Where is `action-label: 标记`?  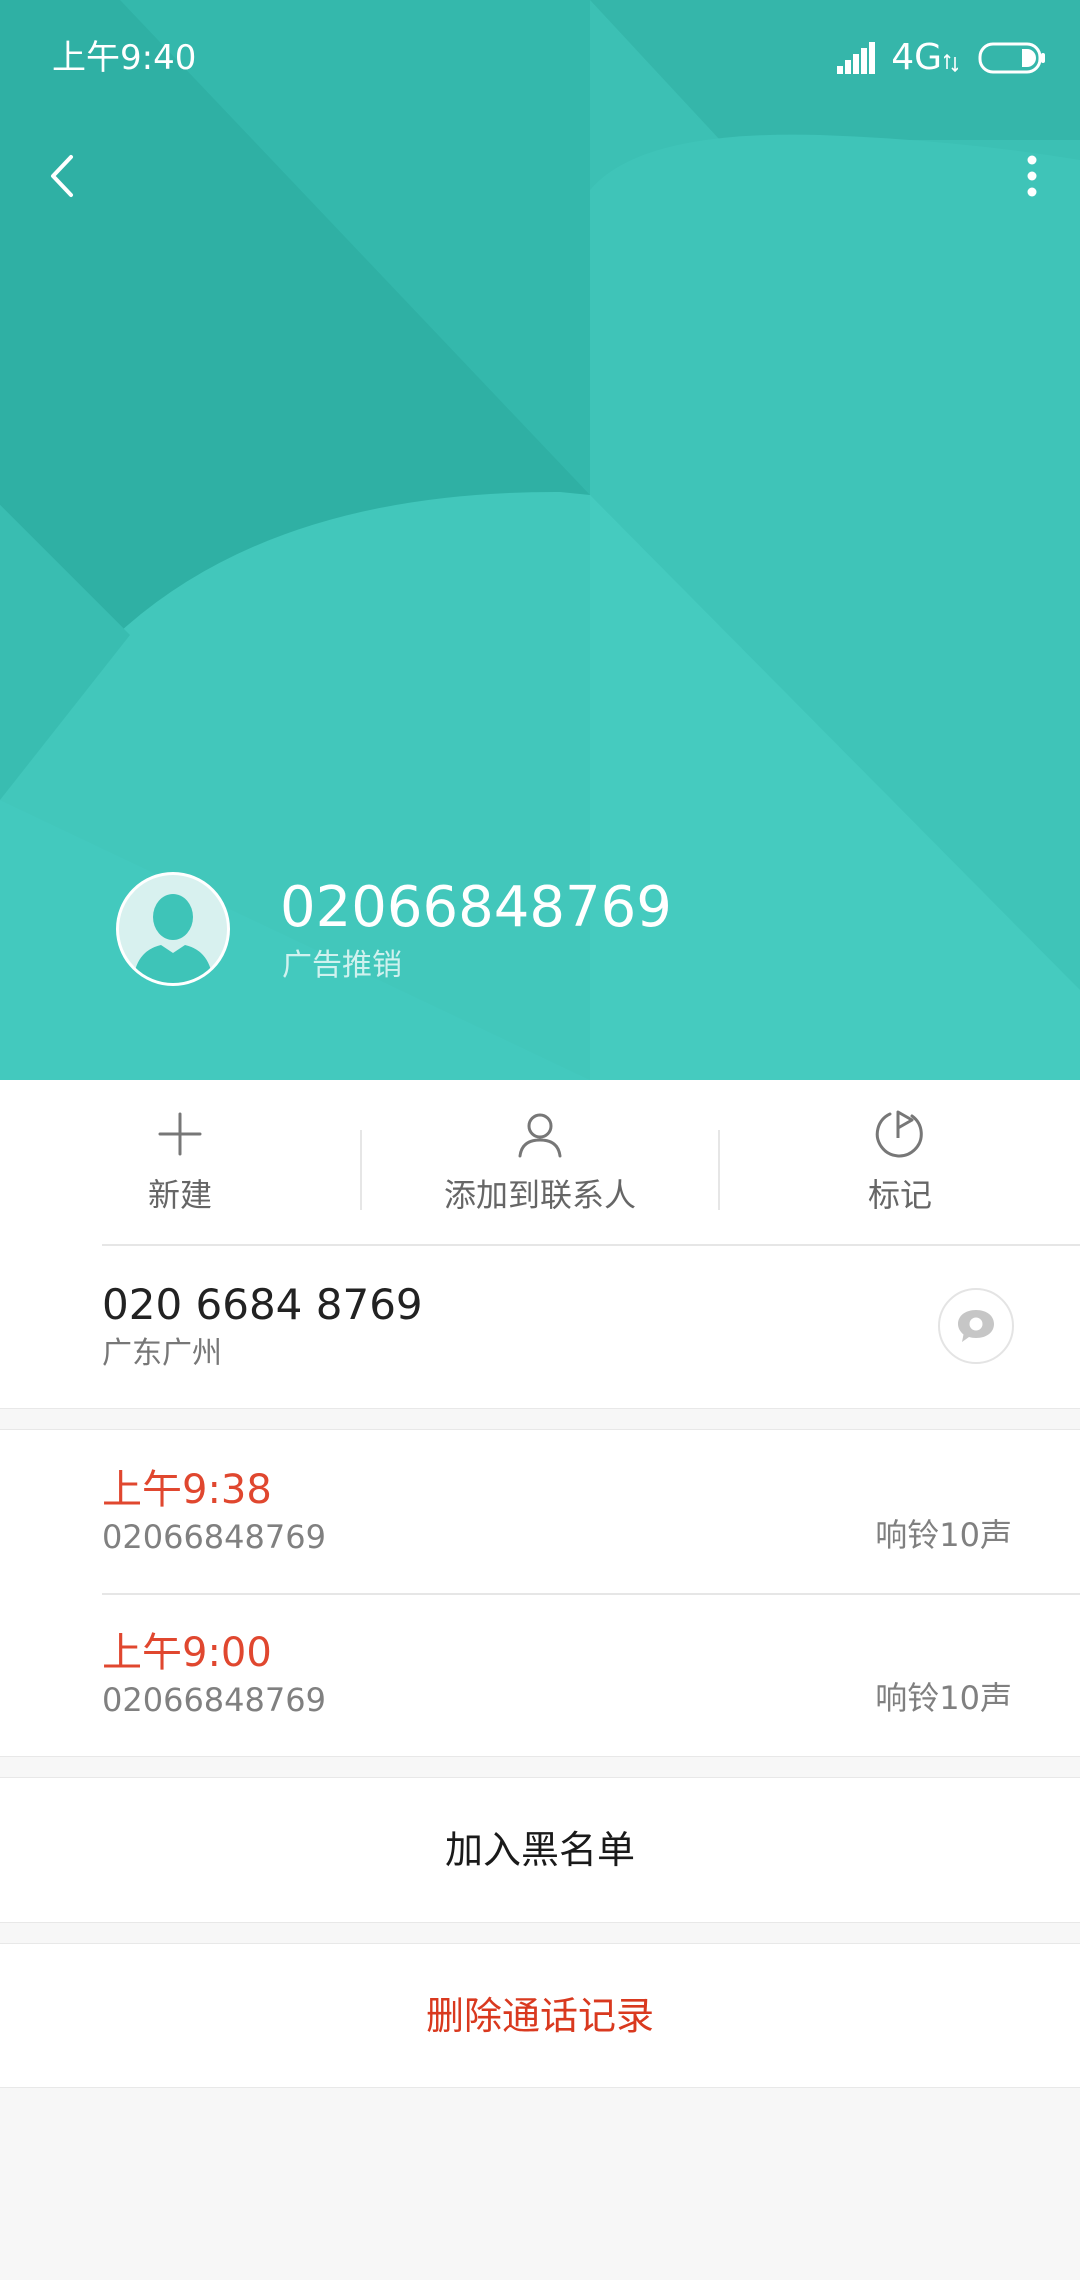 action-label: 标记 is located at coordinates (899, 1195).